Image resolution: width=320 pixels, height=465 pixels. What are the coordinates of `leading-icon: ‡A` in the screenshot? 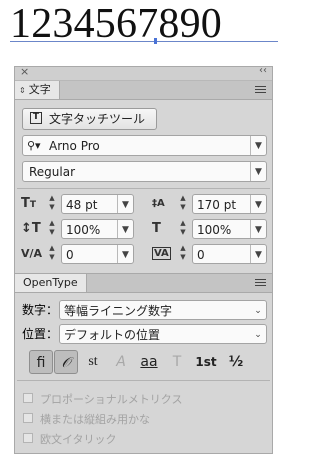 It's located at (158, 203).